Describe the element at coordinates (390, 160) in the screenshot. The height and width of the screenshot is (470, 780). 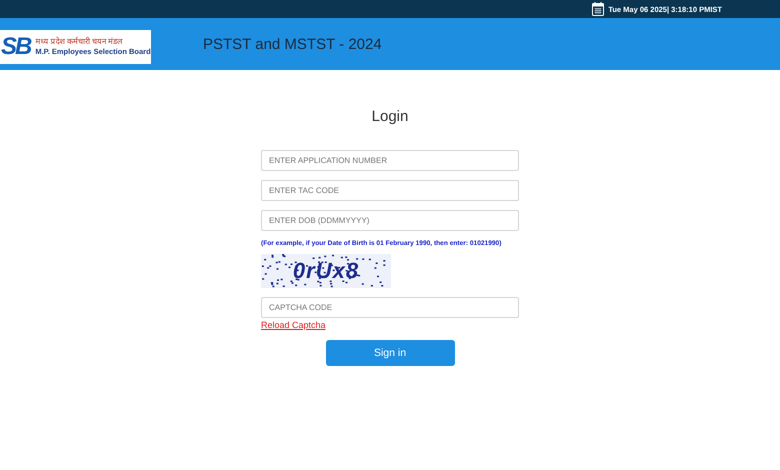
I see `input-field: ENTER APPLICATION NUMBER` at that location.